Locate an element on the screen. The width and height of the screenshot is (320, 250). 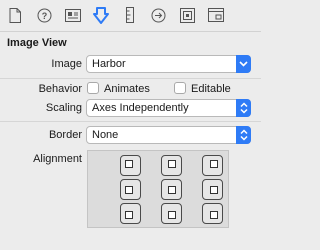
align-top-right-cell is located at coordinates (212, 165).